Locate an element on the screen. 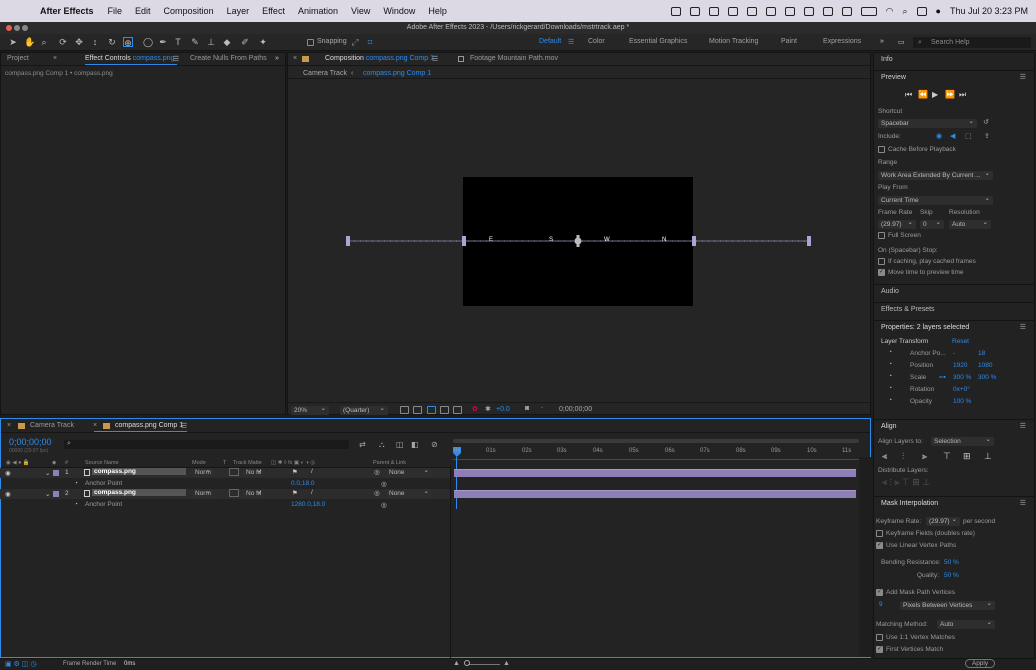  position-x: 1920 is located at coordinates (960, 365).